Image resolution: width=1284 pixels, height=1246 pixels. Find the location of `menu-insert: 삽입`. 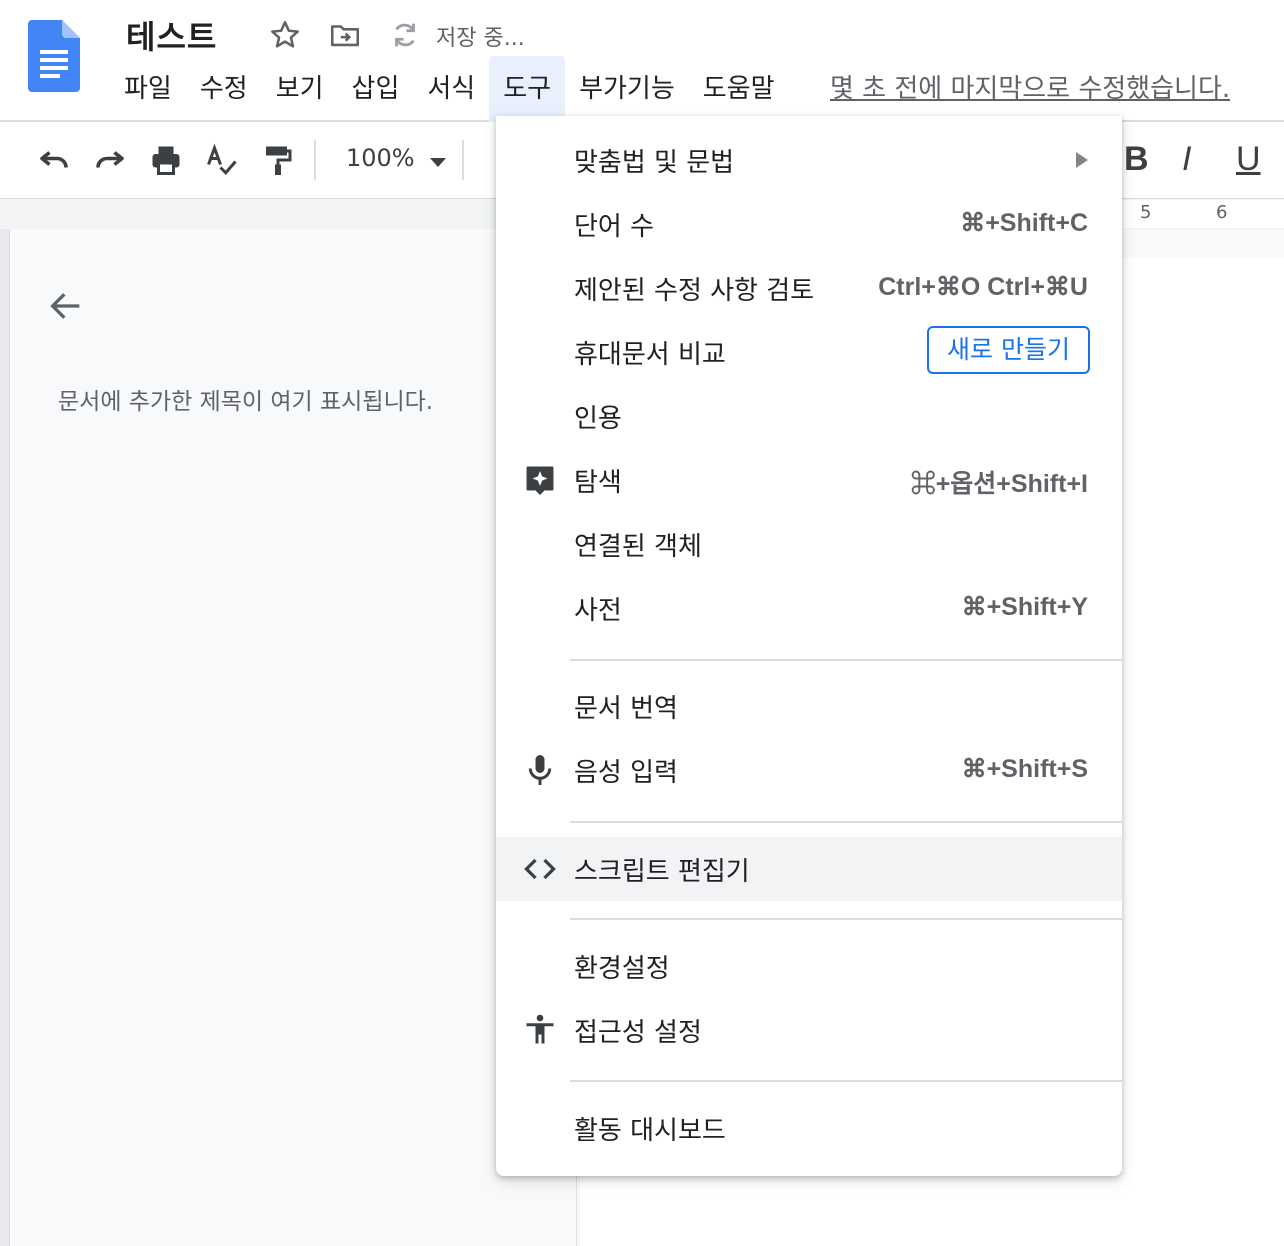

menu-insert: 삽입 is located at coordinates (376, 89).